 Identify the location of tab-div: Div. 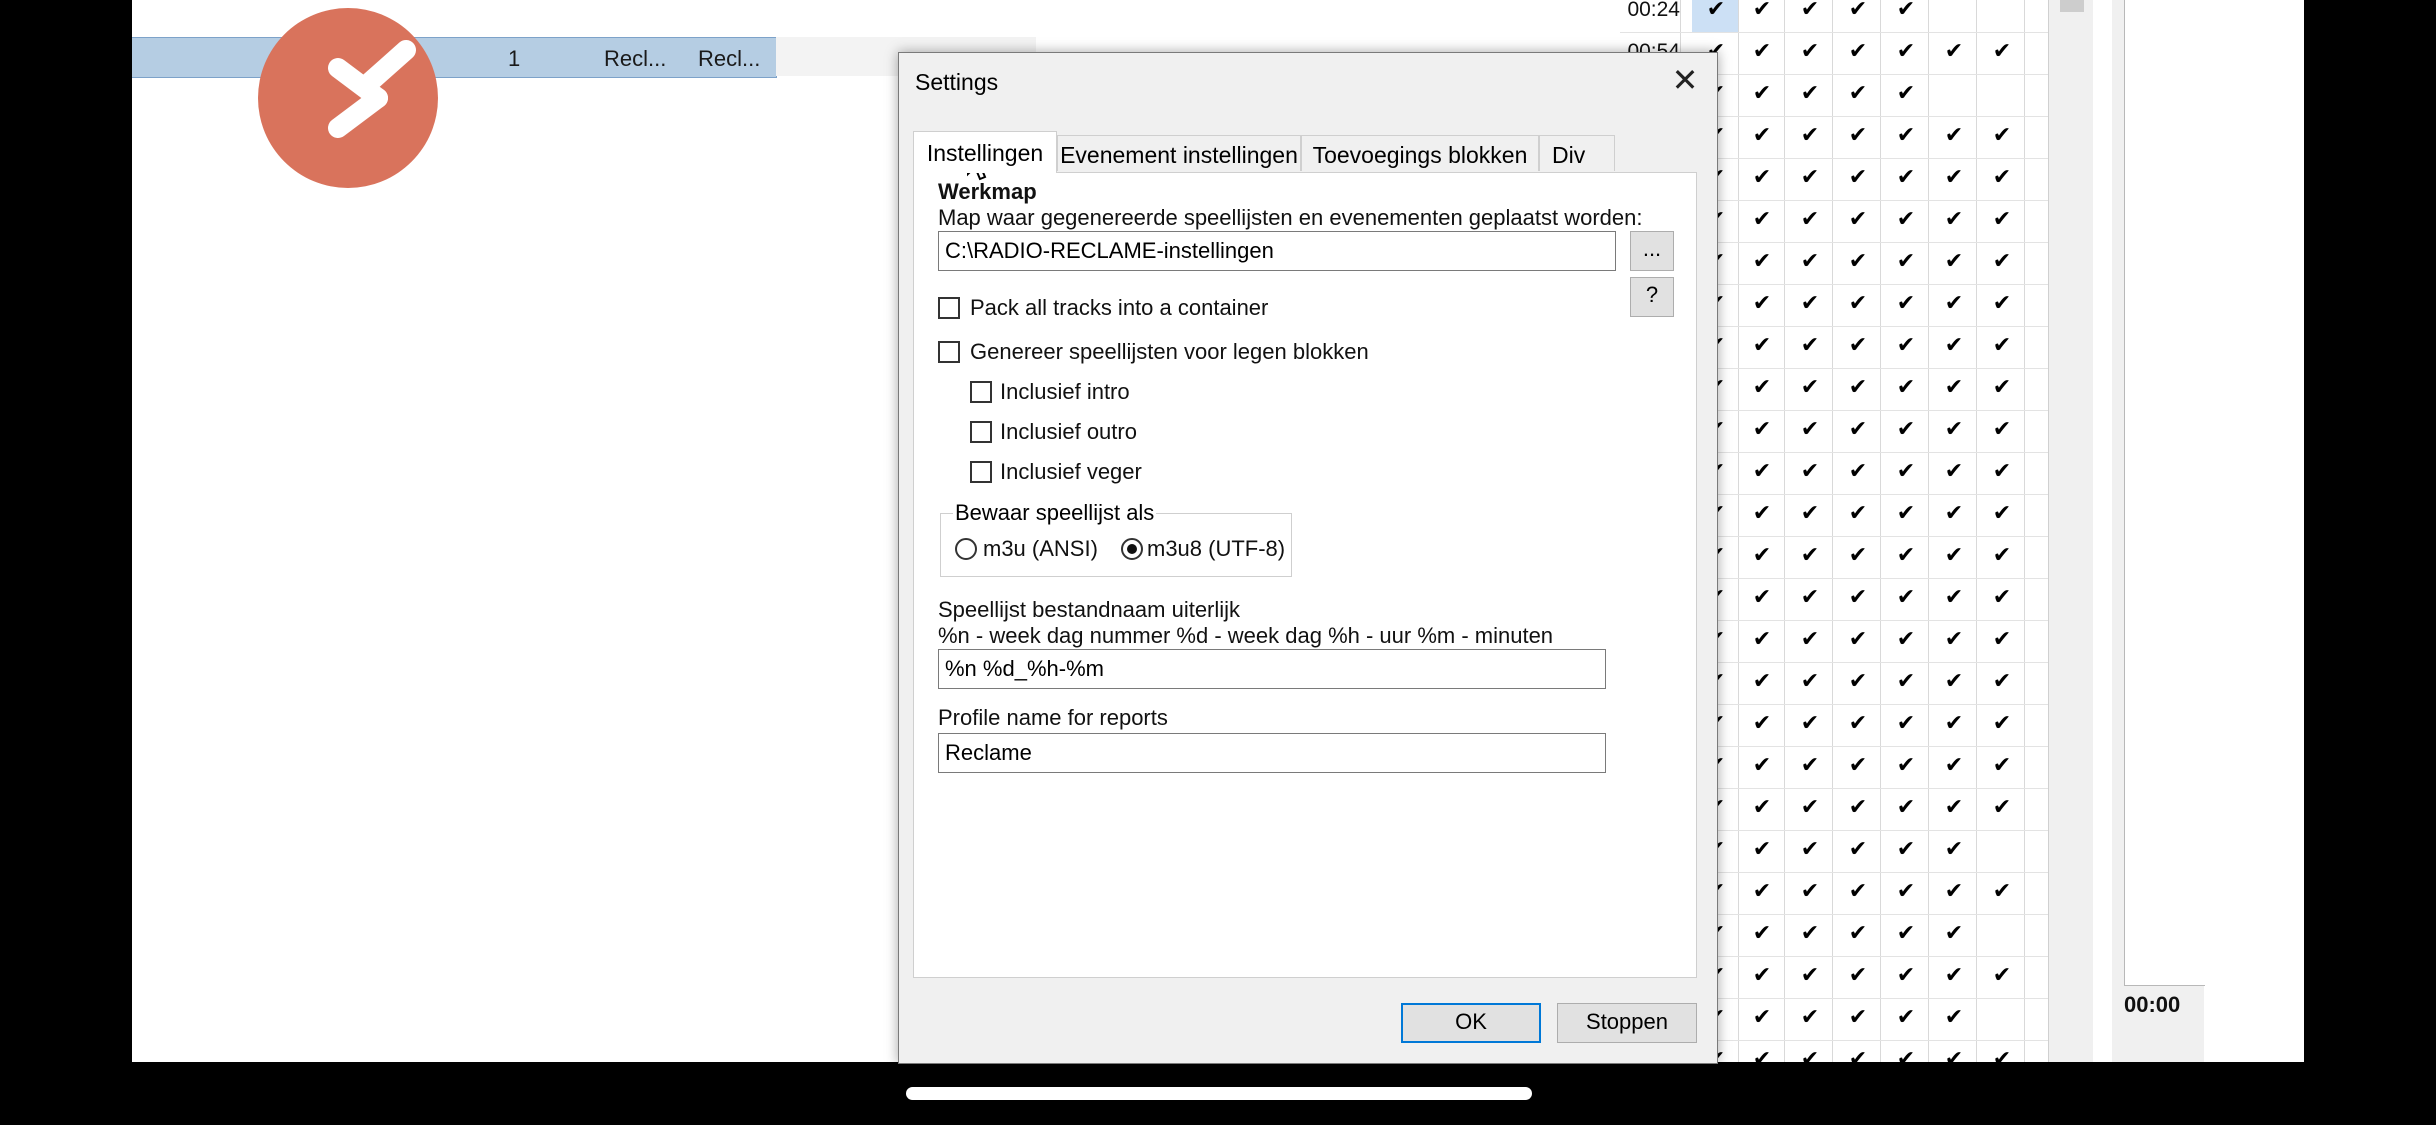
(1577, 153).